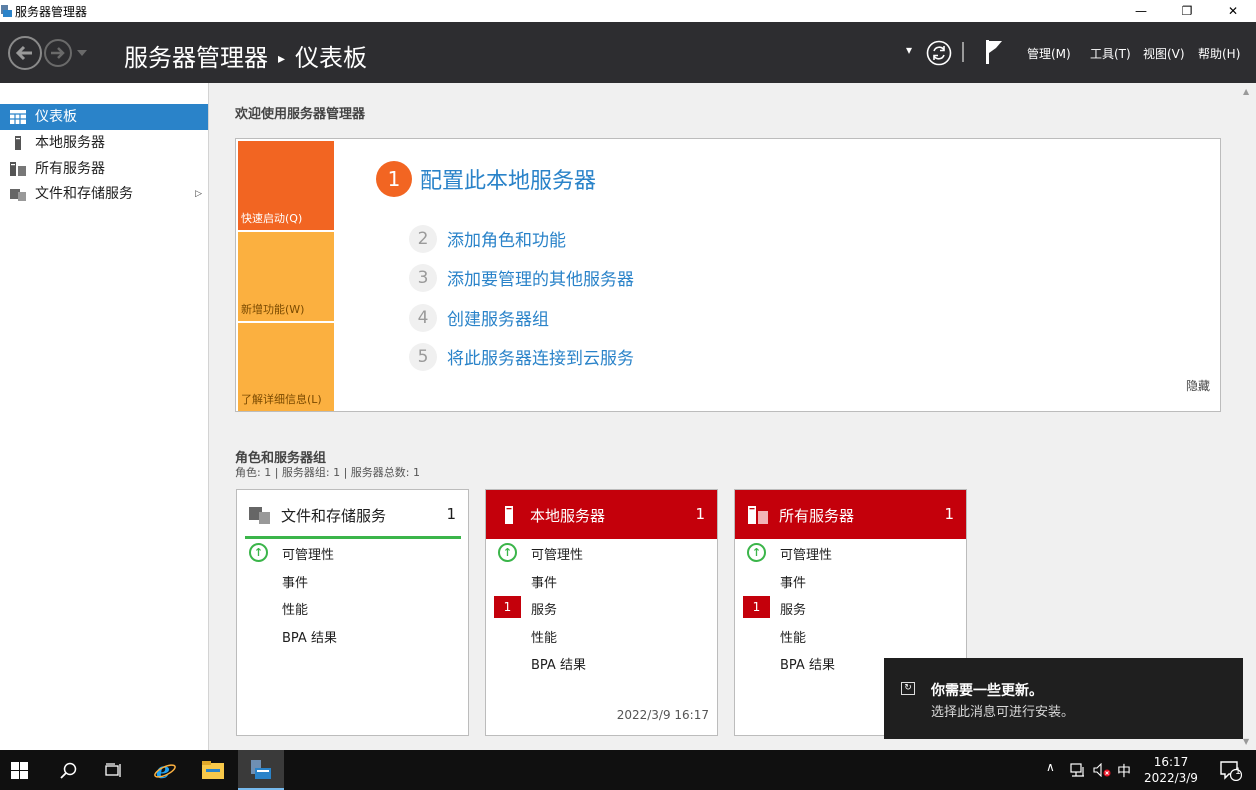 The height and width of the screenshot is (790, 1256). Describe the element at coordinates (628, 52) in the screenshot. I see `header-bar: 服务器管理器 ▸ 仪表板 ▾ 管理(M) 工具(T) 视图(V) 帮助(H)` at that location.